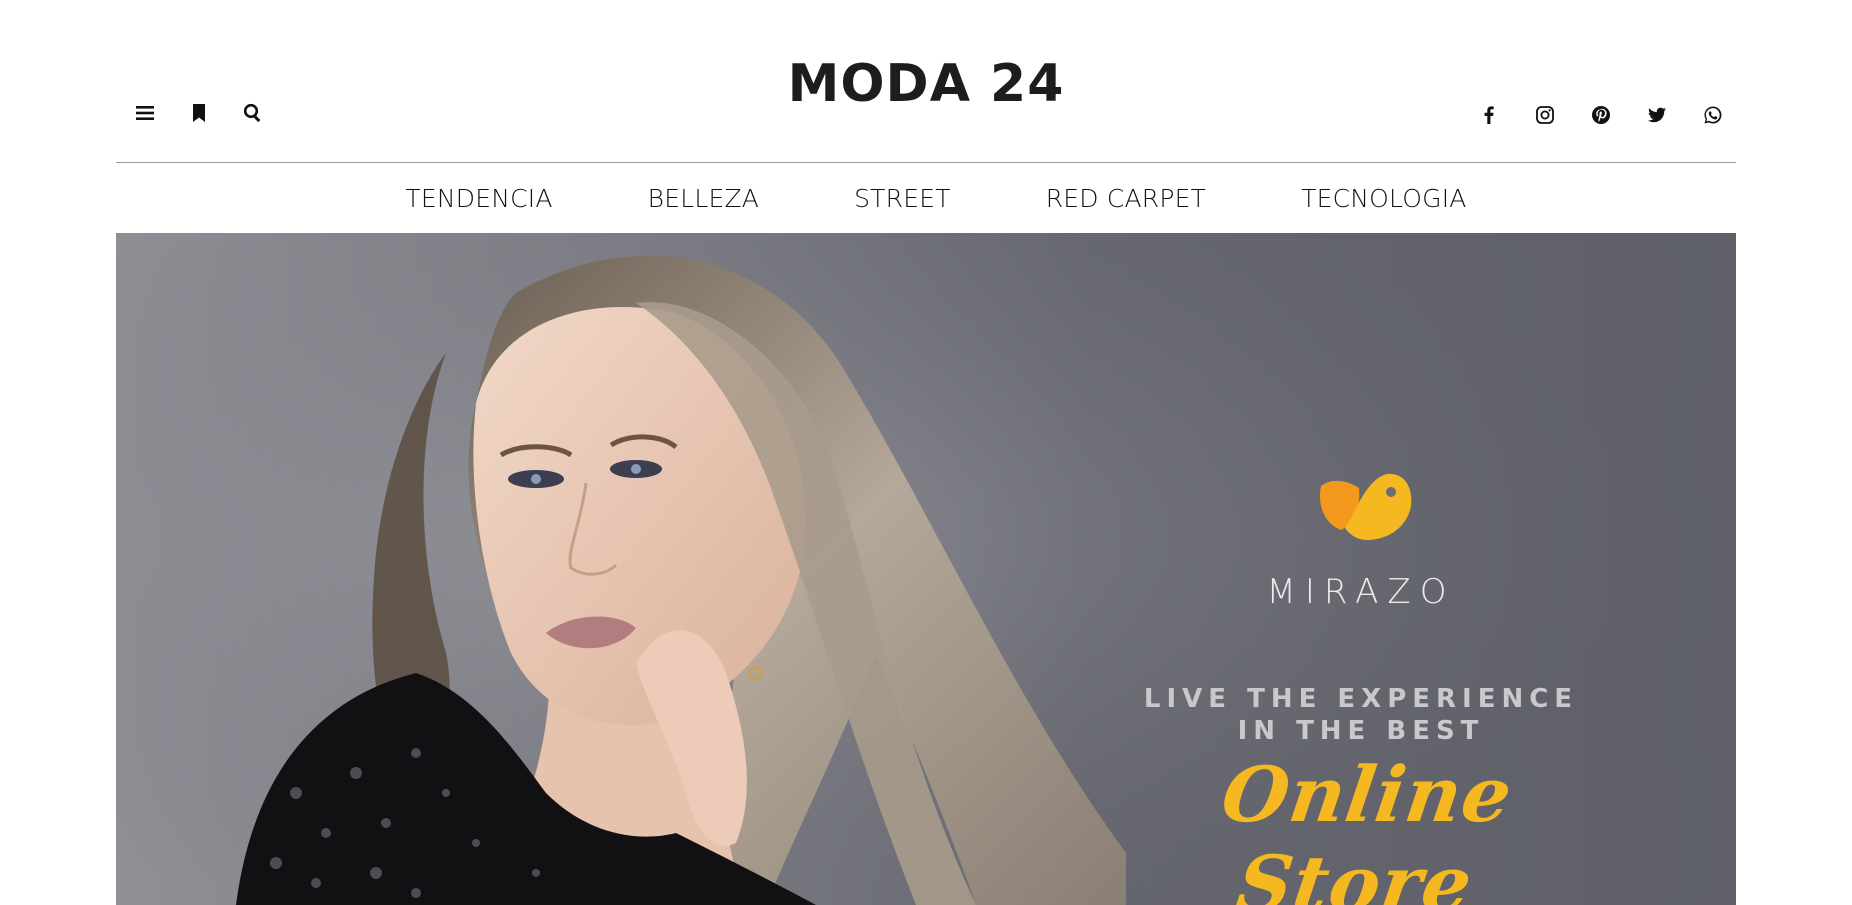 Image resolution: width=1852 pixels, height=905 pixels. I want to click on tagline-line-2: IN THE BEST, so click(1361, 731).